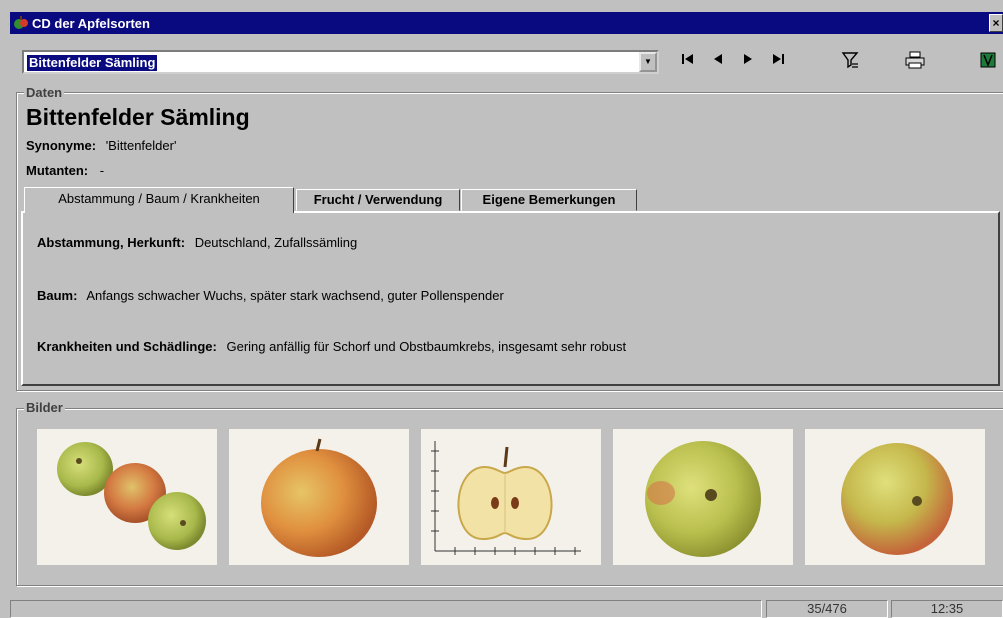 This screenshot has width=1003, height=618. Describe the element at coordinates (91, 23) in the screenshot. I see `window-title: CD der Apfelsorten` at that location.